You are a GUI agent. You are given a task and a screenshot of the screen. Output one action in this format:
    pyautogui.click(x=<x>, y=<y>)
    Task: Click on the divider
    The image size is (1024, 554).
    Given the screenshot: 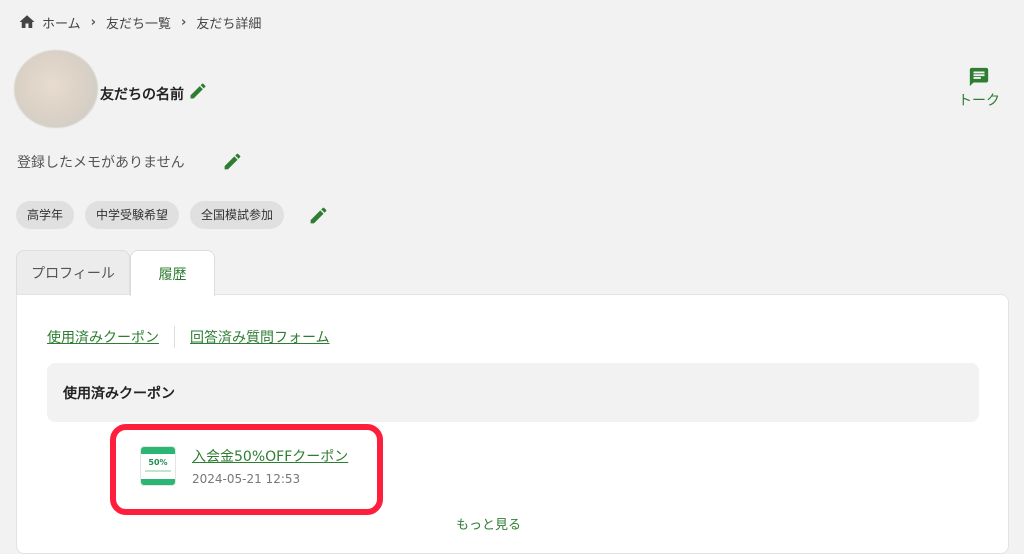 What is the action you would take?
    pyautogui.click(x=174, y=337)
    